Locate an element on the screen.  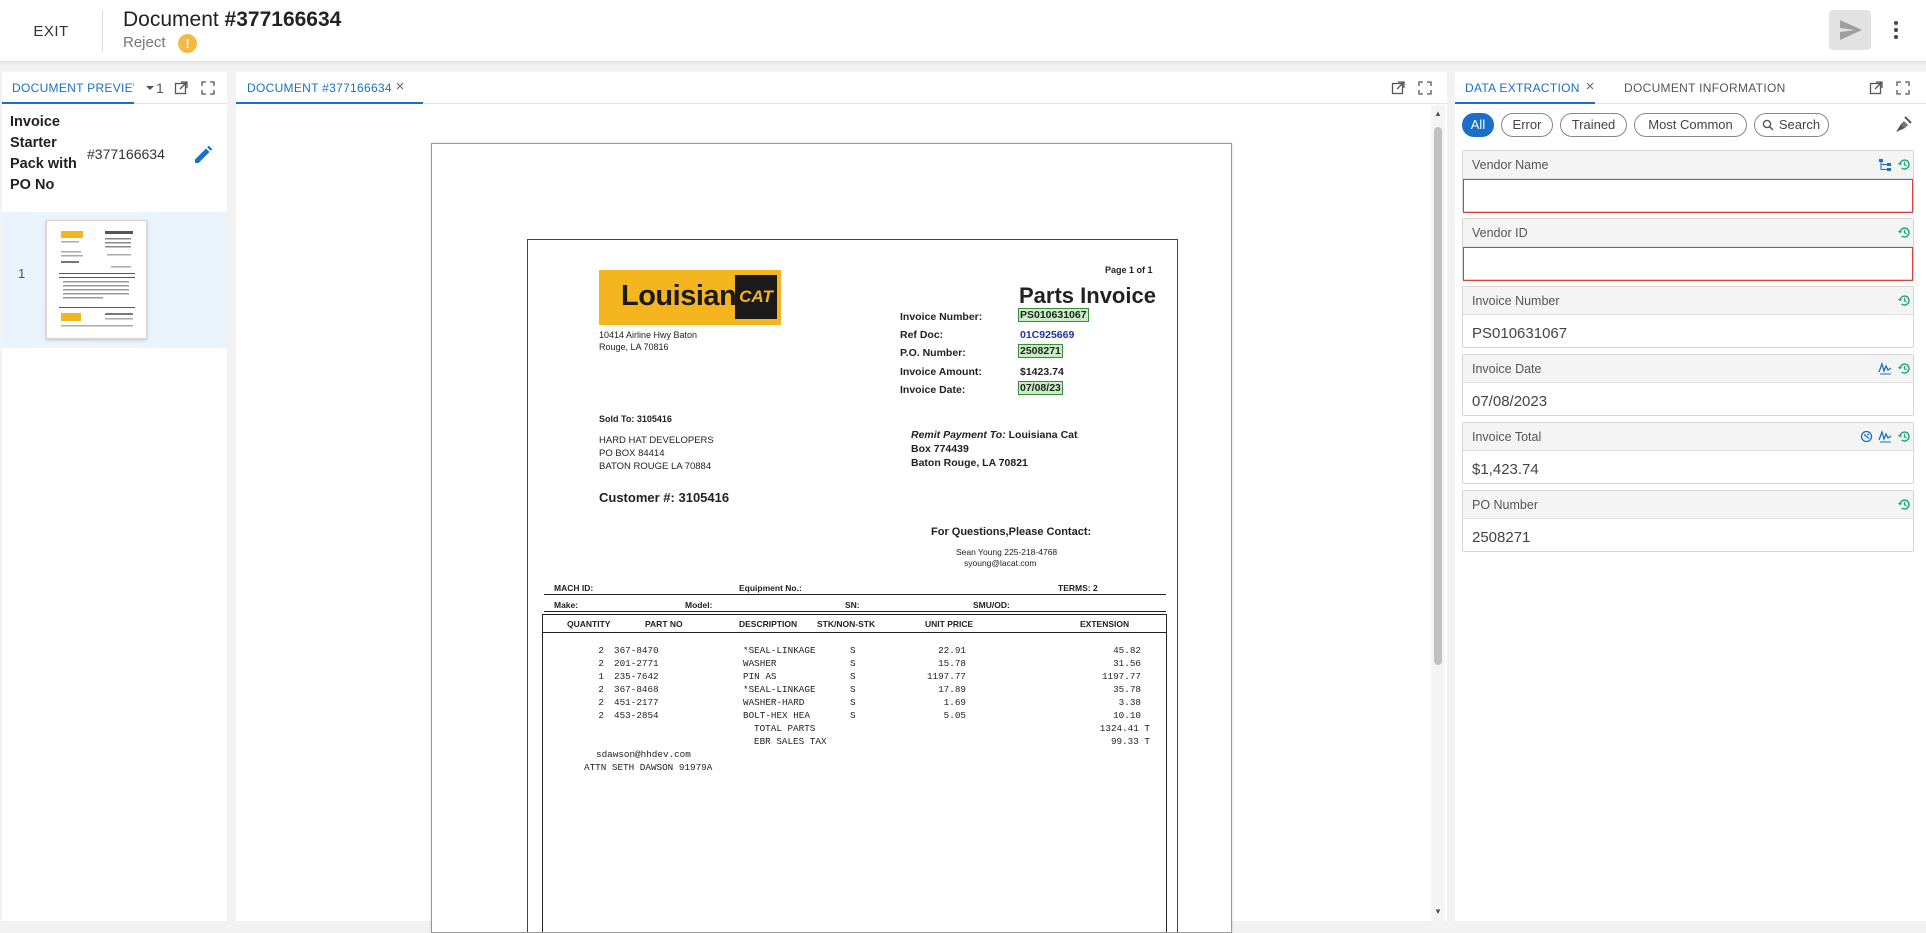
warning-icon: ! is located at coordinates (187, 43).